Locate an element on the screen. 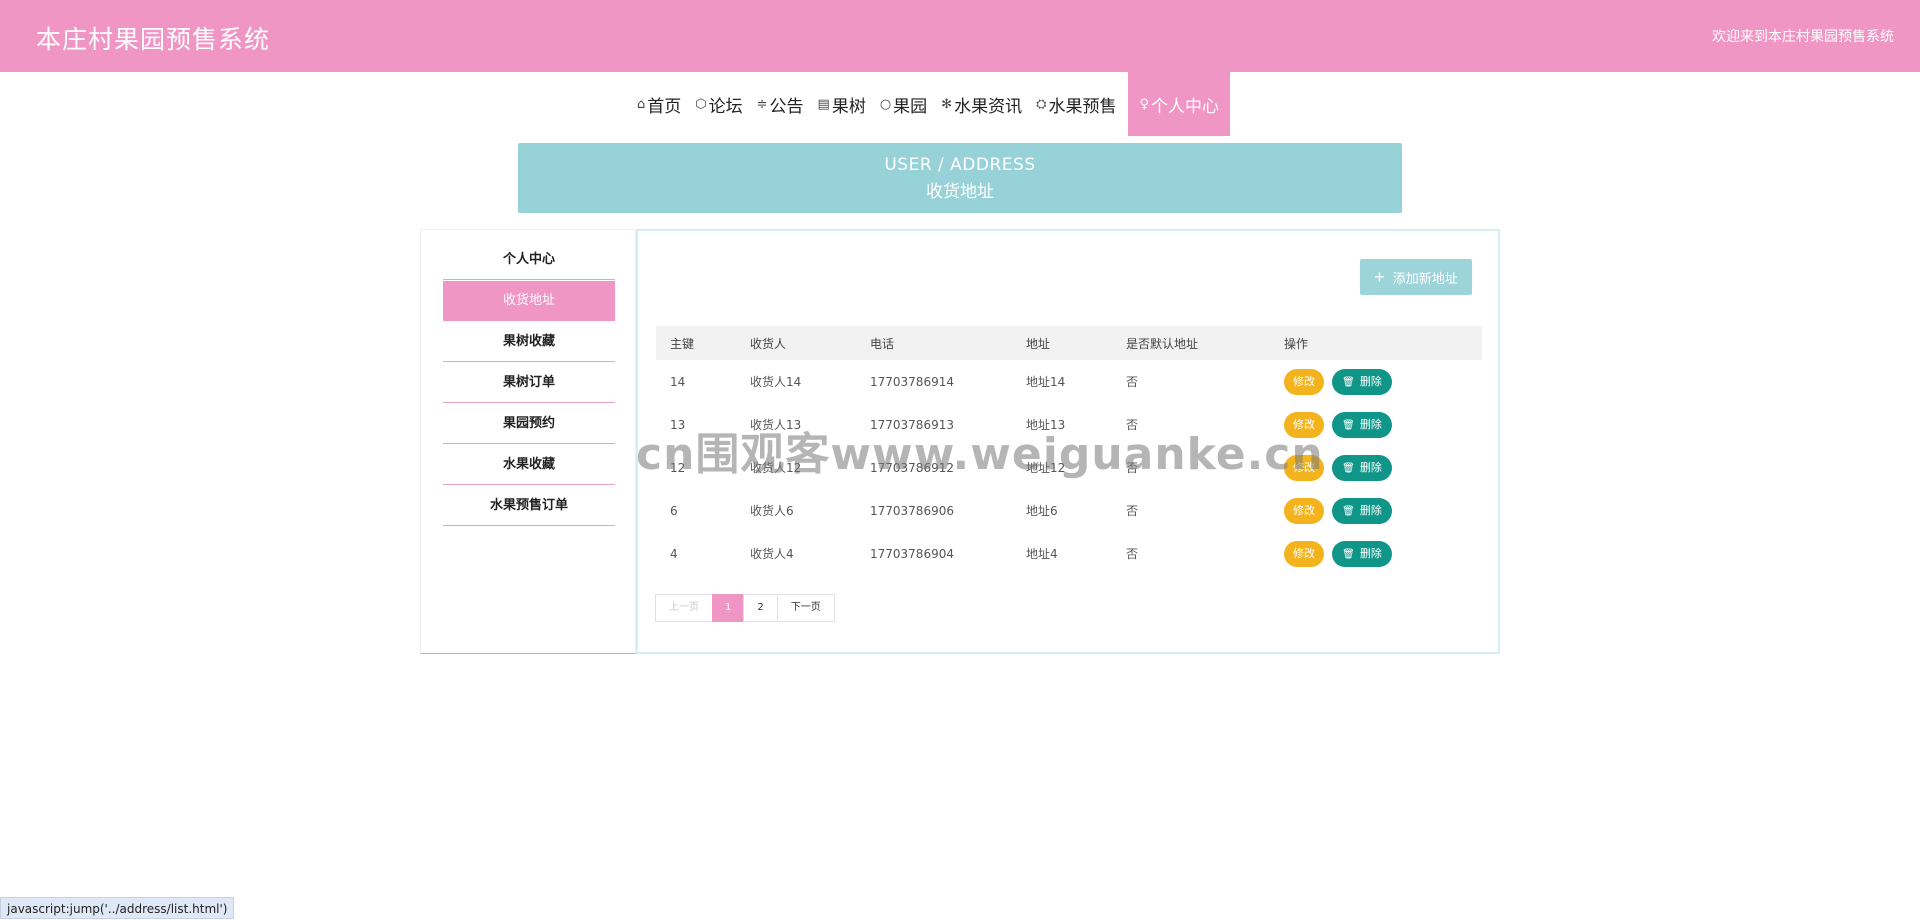 This screenshot has height=920, width=1920. page-1-button: 1 is located at coordinates (728, 608).